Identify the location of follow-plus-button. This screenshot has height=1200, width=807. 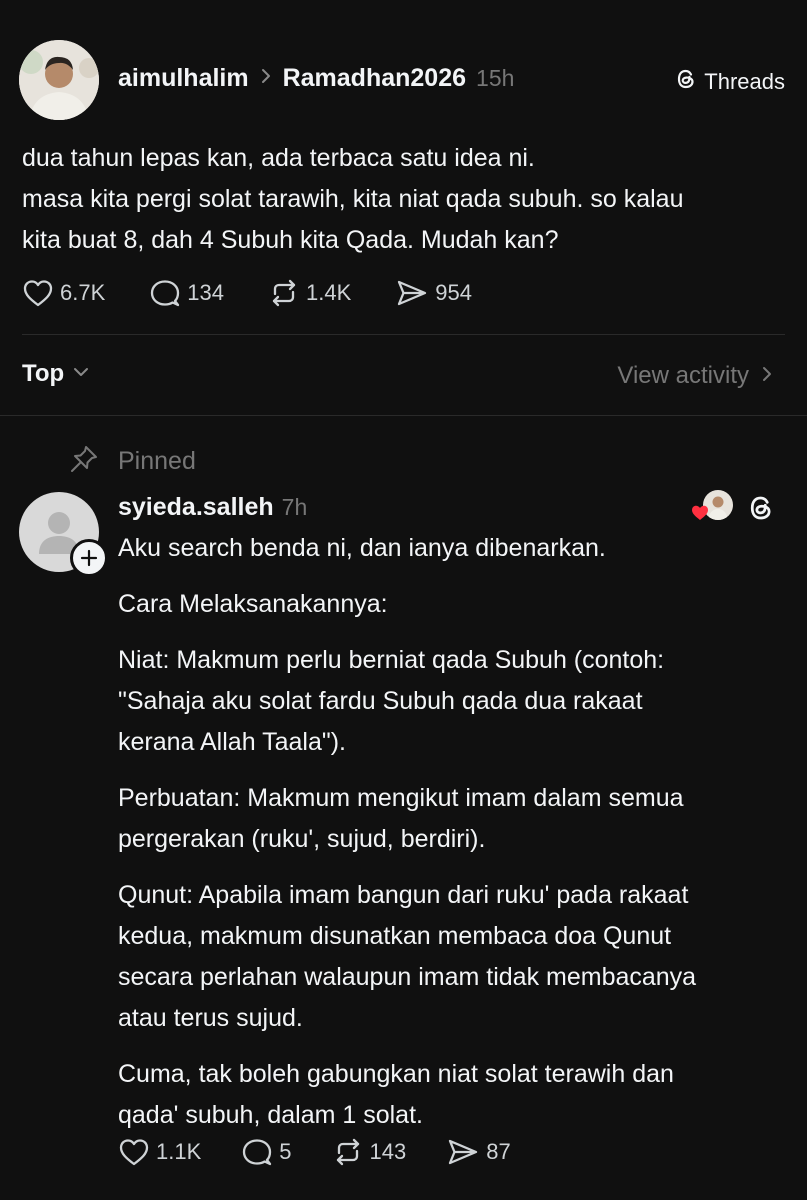
(89, 558).